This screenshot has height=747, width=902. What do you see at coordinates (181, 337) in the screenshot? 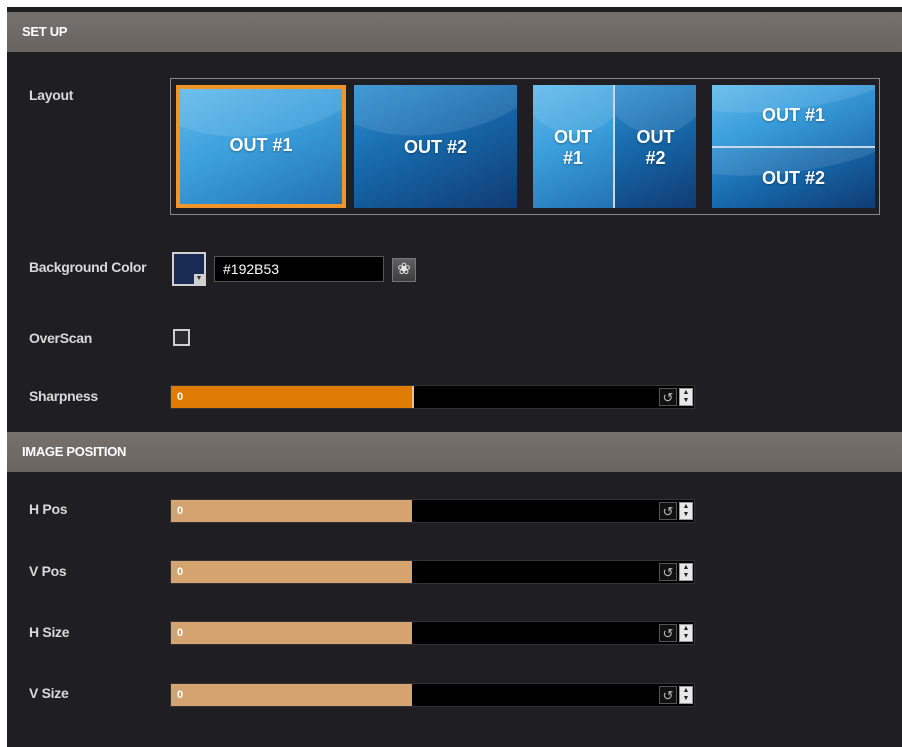
I see `overscan-checkbox` at bounding box center [181, 337].